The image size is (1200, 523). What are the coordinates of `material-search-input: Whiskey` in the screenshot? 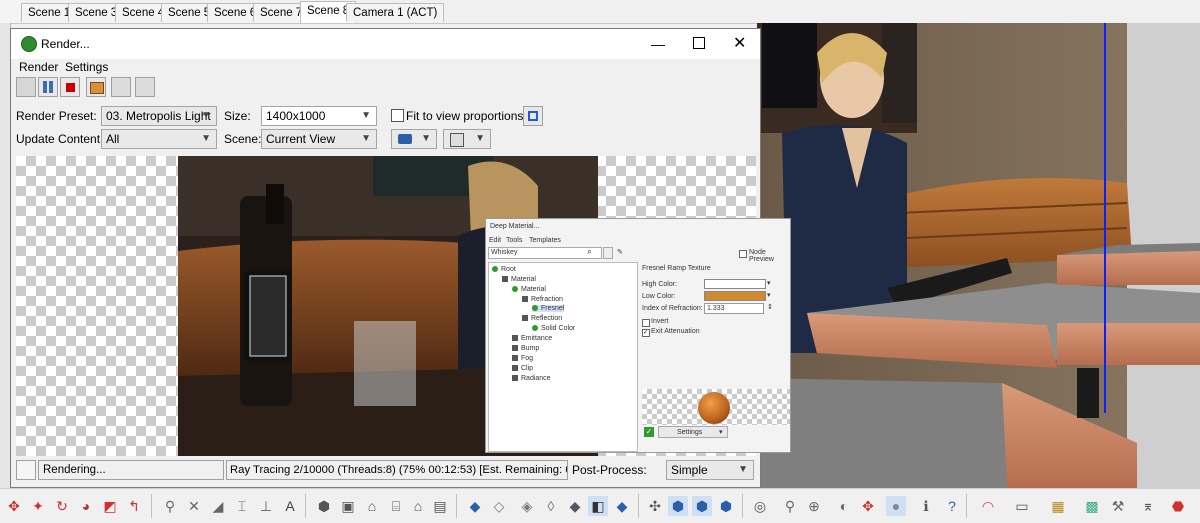 It's located at (545, 253).